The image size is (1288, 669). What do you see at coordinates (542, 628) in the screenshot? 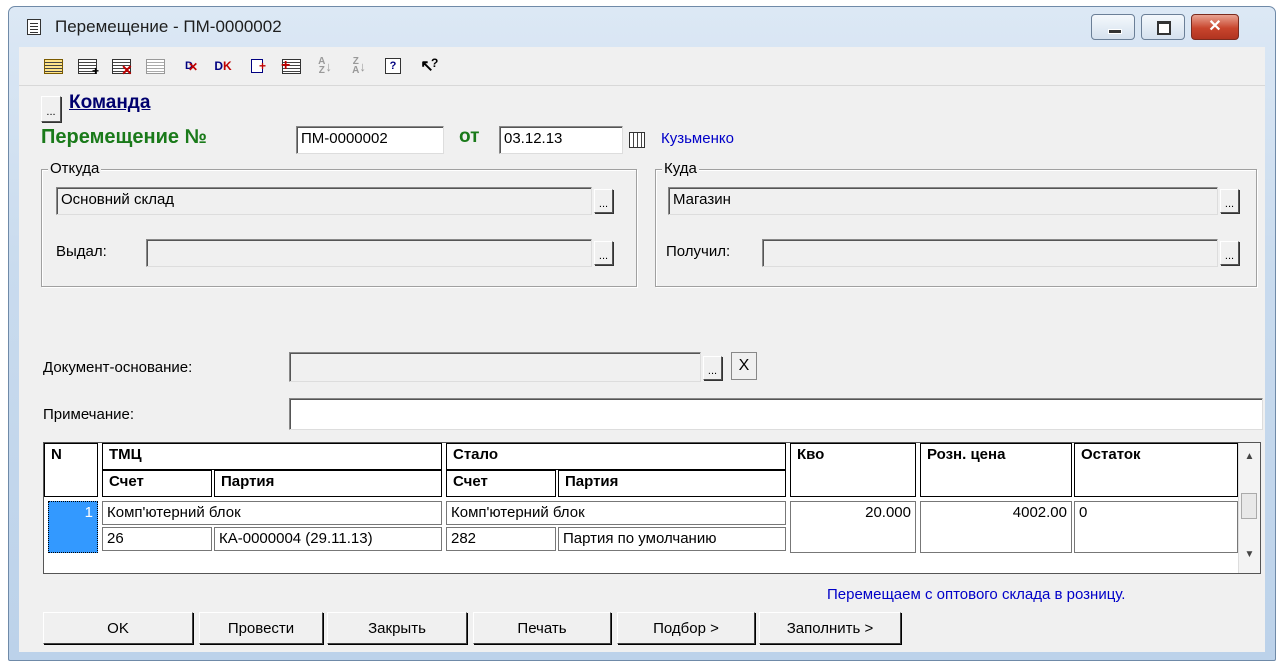
I see `print-button: Печать` at bounding box center [542, 628].